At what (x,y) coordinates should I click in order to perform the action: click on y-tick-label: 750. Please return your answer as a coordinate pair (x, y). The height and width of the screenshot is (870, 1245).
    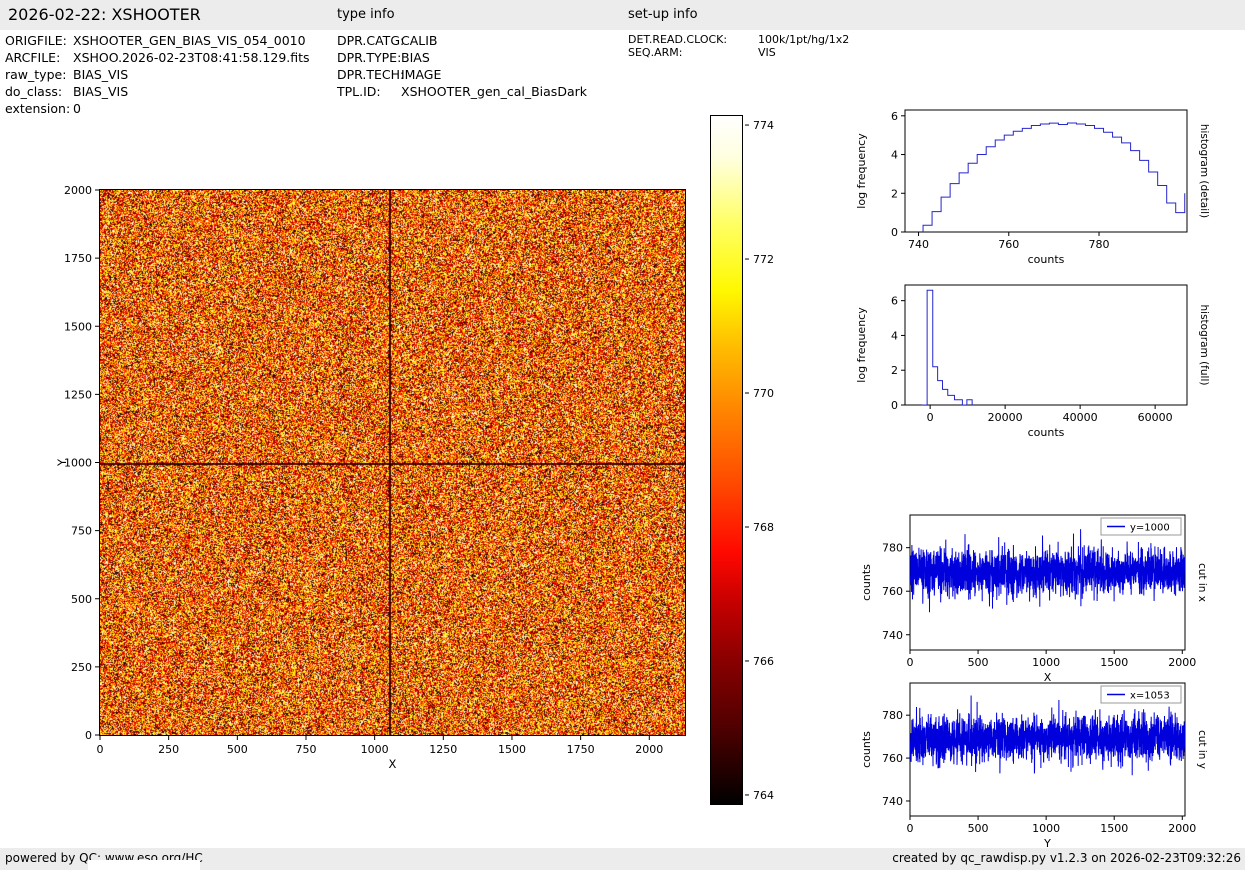
    Looking at the image, I should click on (81, 531).